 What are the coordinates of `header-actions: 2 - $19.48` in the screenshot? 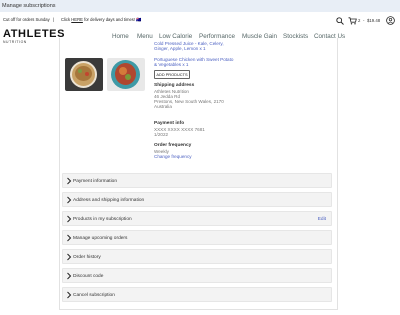 It's located at (367, 21).